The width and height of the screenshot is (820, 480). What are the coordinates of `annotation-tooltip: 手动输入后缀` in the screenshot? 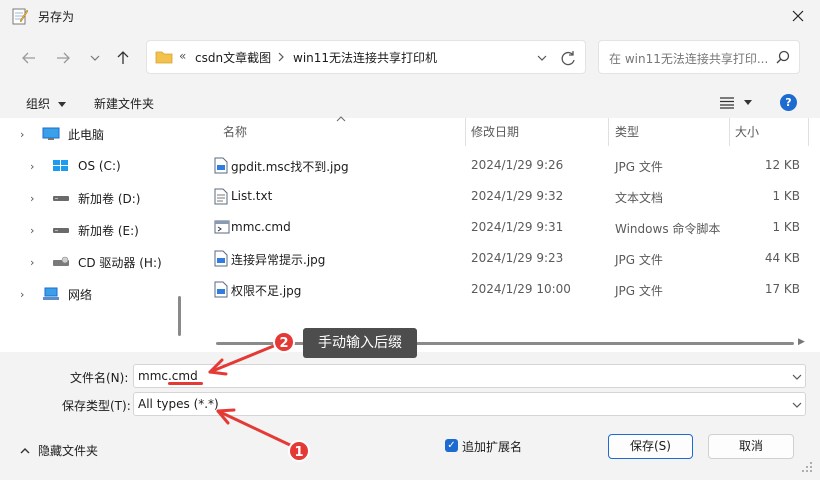 It's located at (360, 343).